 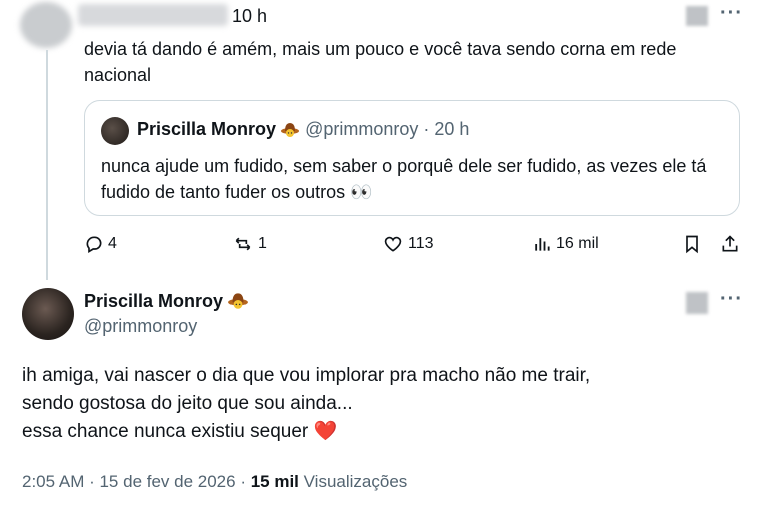 I want to click on repost-icon, so click(x=243, y=244).